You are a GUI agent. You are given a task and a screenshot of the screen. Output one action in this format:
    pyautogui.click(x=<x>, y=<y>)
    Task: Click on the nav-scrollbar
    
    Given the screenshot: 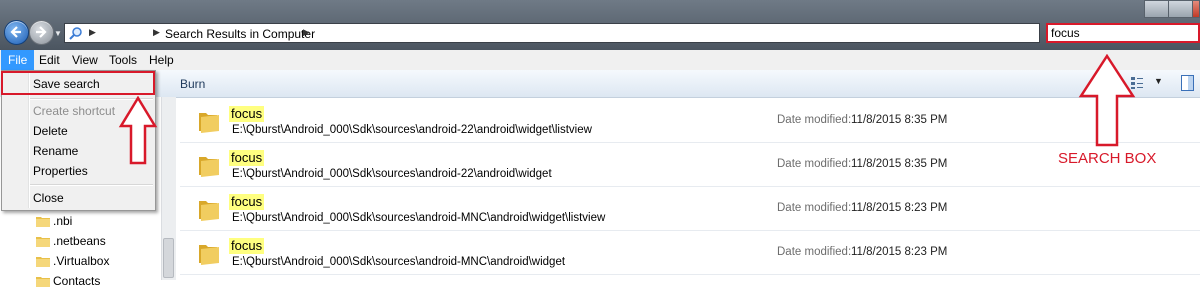 What is the action you would take?
    pyautogui.click(x=168, y=188)
    